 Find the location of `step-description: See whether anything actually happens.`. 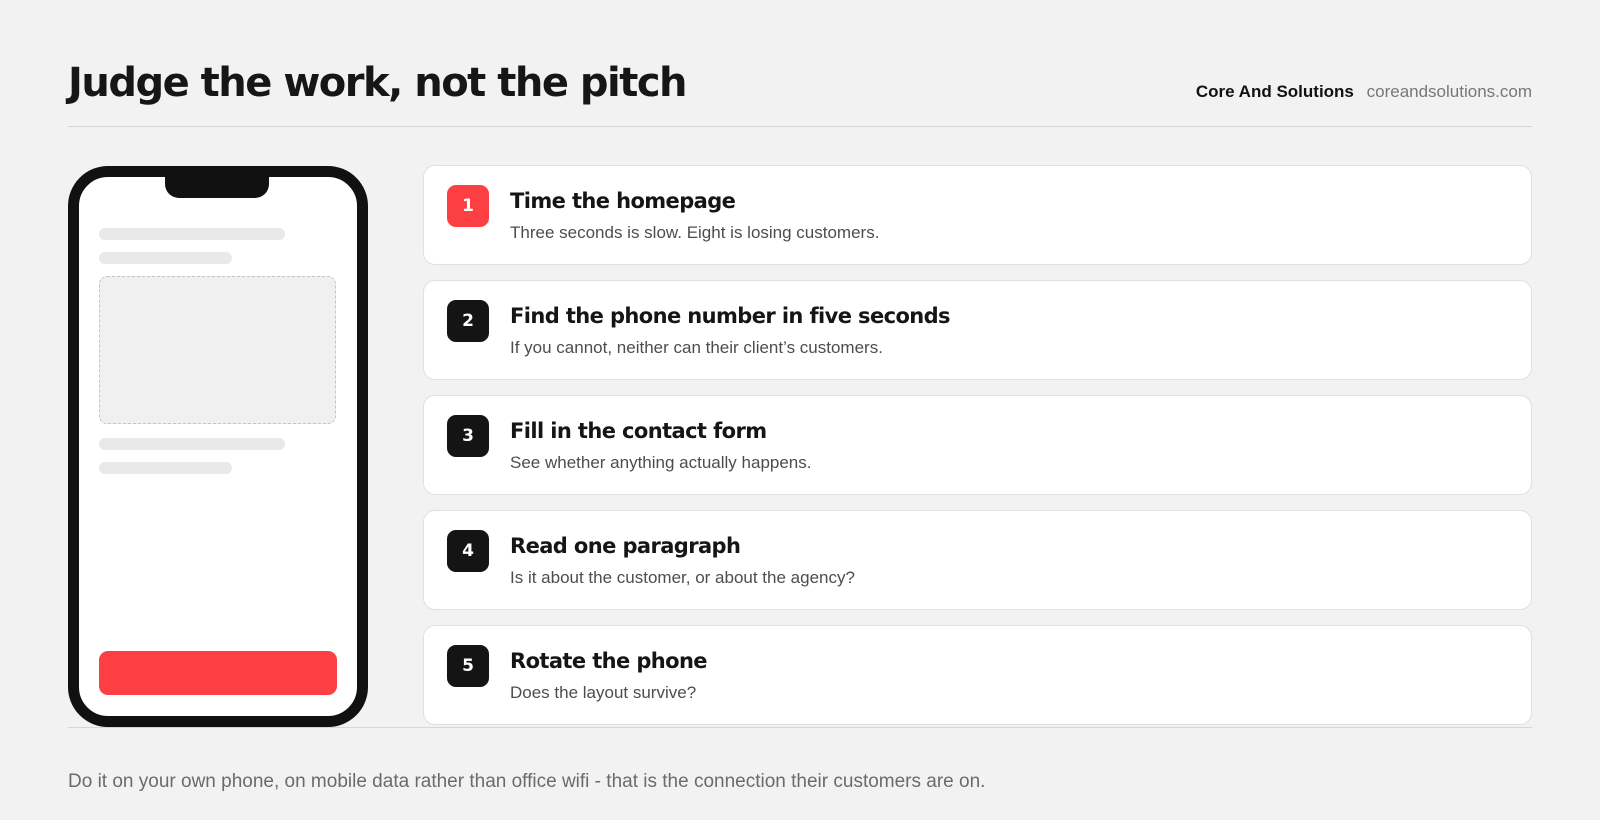

step-description: See whether anything actually happens. is located at coordinates (661, 462).